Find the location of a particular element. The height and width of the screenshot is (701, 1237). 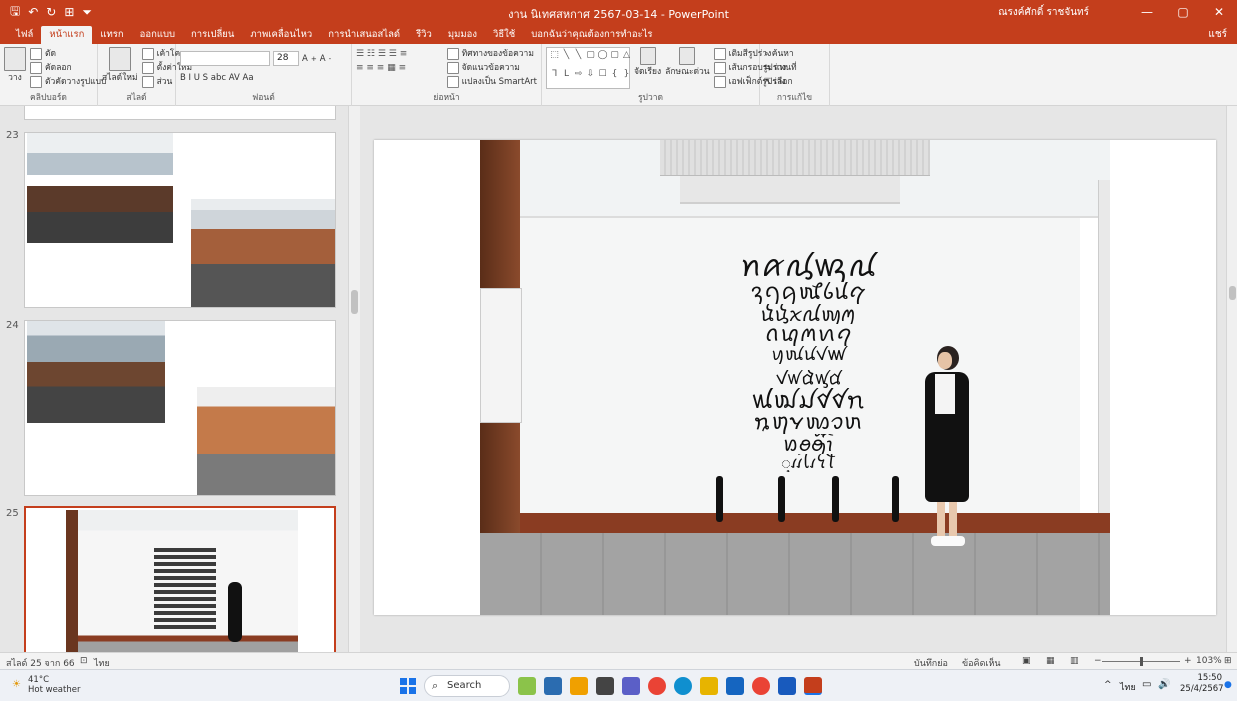

tell-me-search: บอกฉันว่าคุณต้องการทำอะไร is located at coordinates (591, 35).